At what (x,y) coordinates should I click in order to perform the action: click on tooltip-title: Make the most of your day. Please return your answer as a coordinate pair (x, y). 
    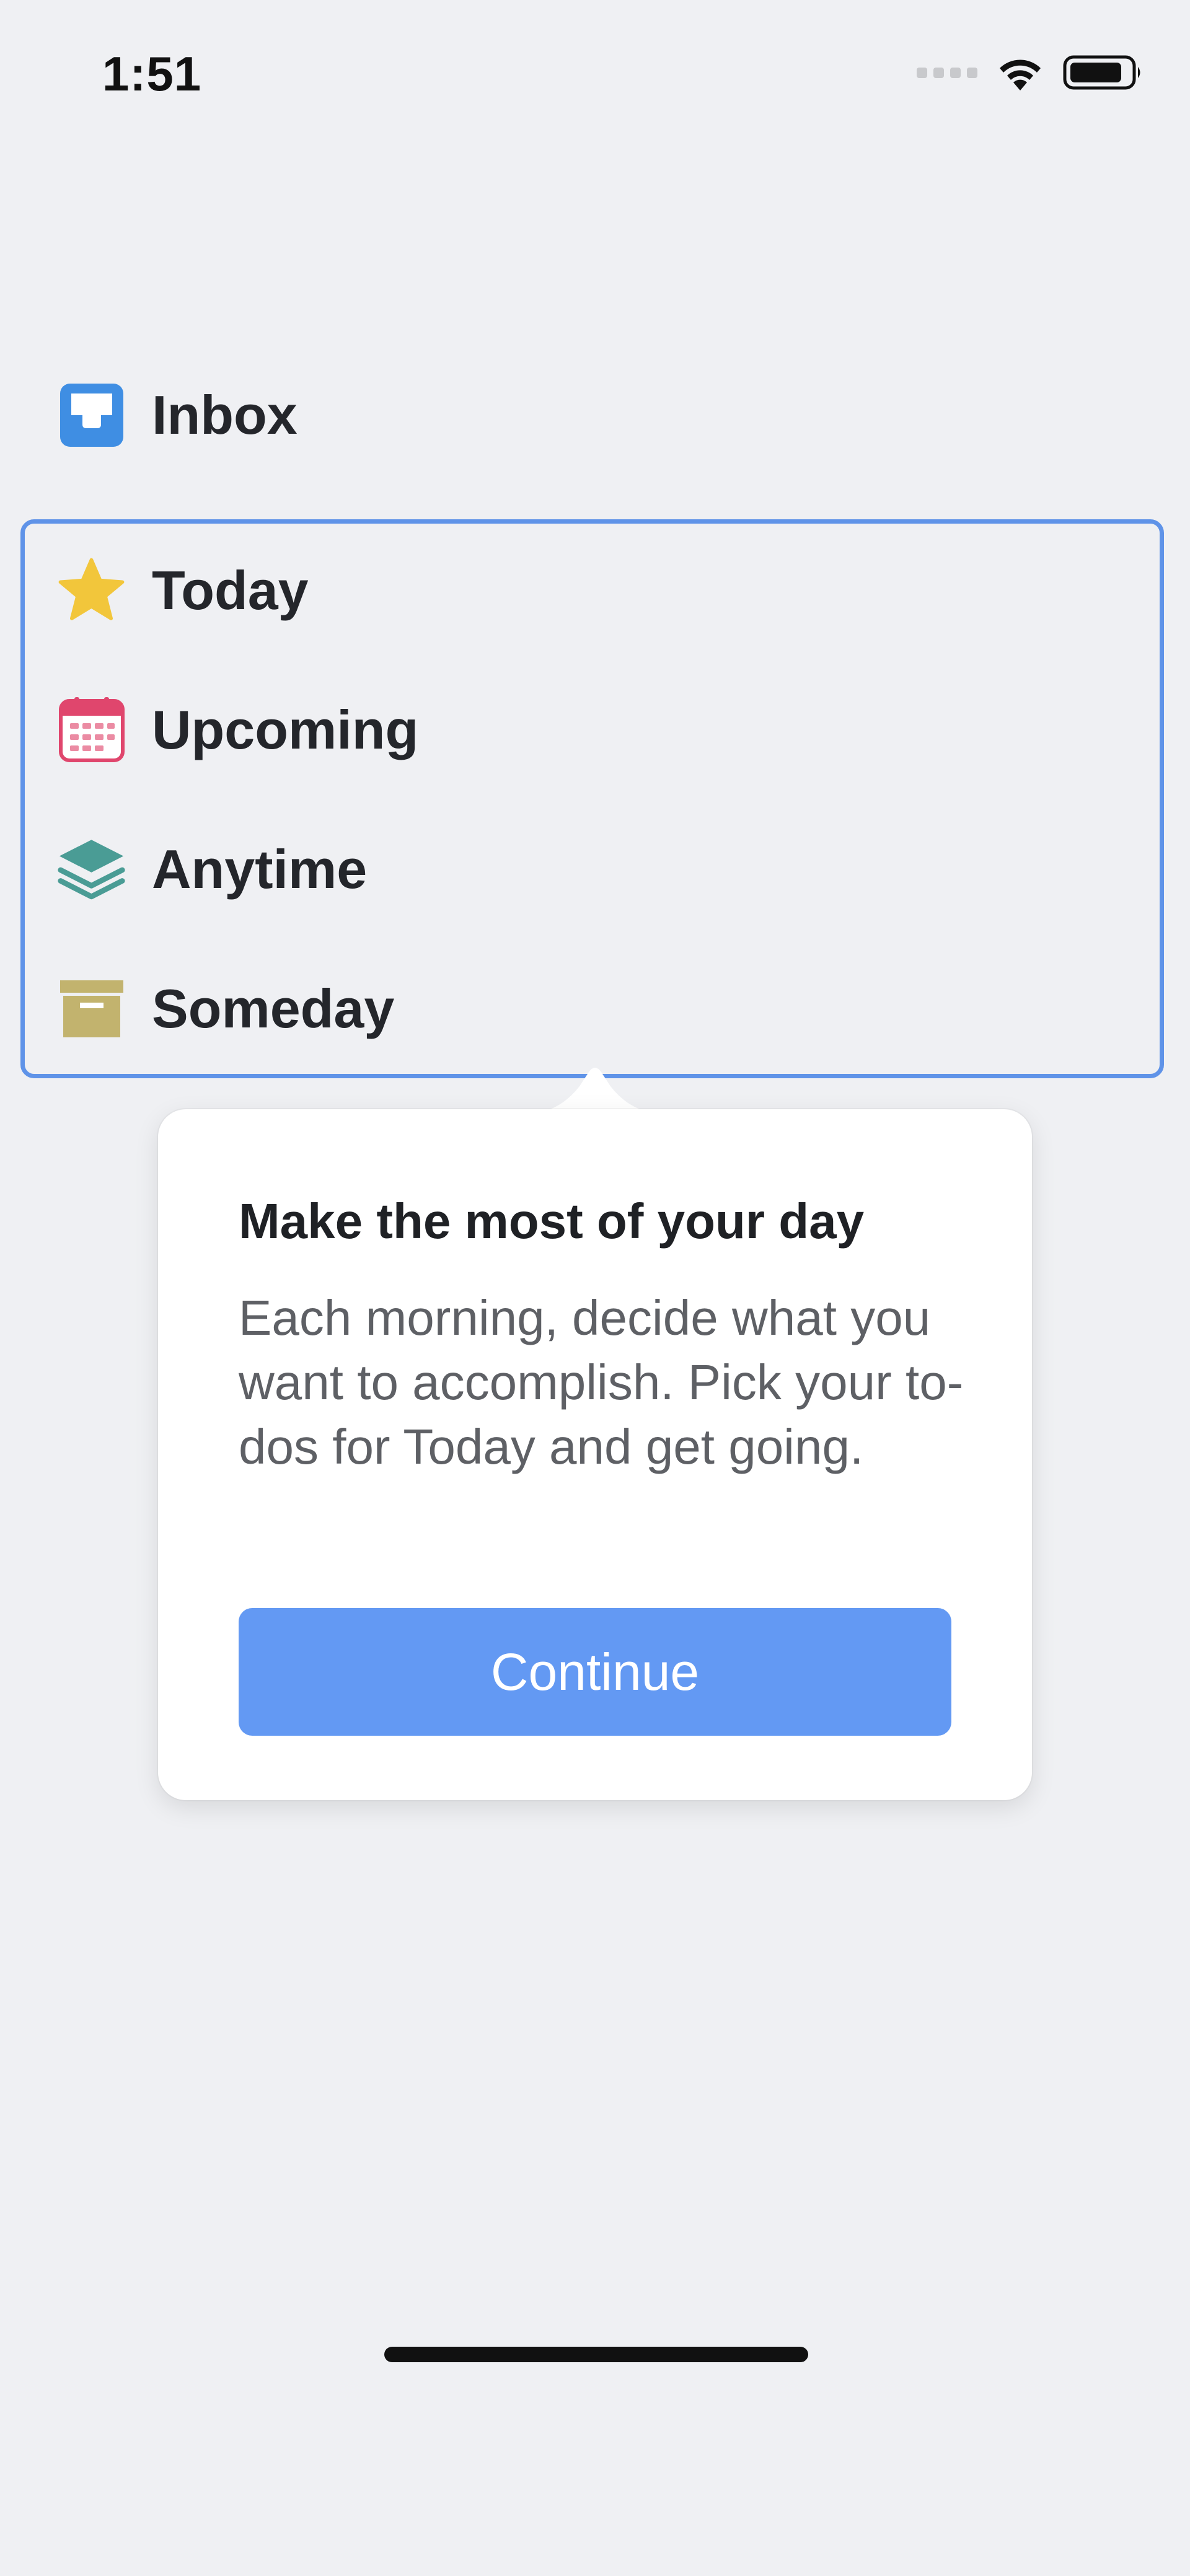
    Looking at the image, I should click on (552, 1221).